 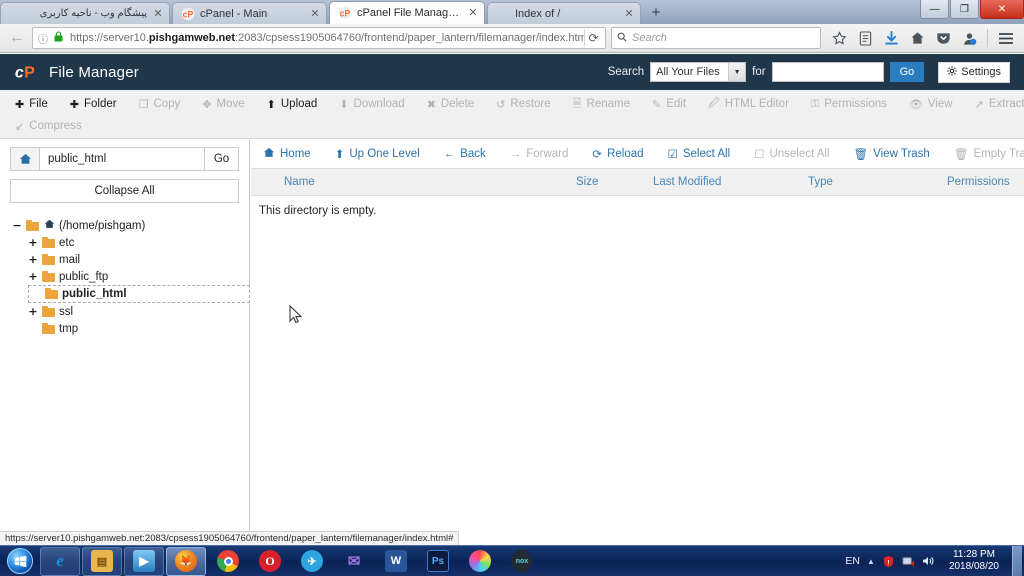 What do you see at coordinates (299, 182) in the screenshot?
I see `column-header-name: Name` at bounding box center [299, 182].